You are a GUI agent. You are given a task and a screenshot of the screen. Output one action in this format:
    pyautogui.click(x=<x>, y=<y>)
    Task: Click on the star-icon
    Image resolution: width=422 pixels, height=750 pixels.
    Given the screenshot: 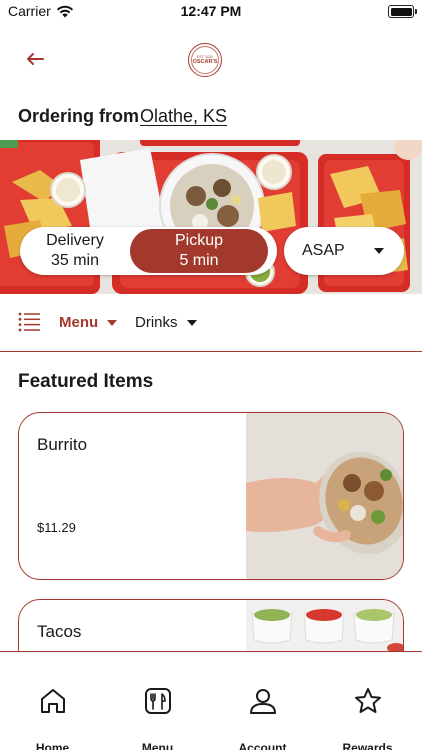 What is the action you would take?
    pyautogui.click(x=368, y=700)
    